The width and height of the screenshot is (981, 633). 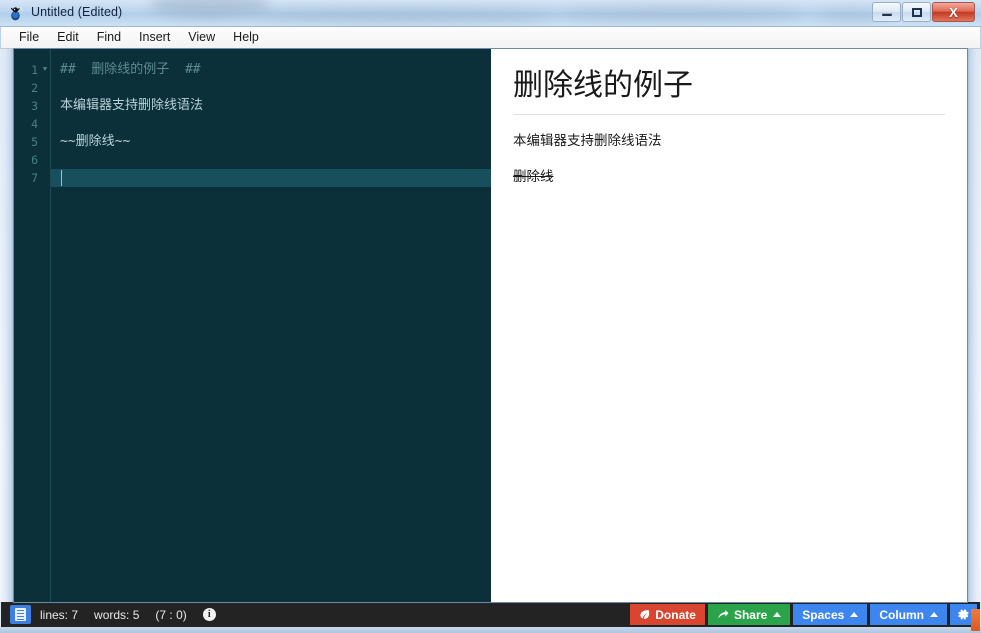 I want to click on window-title: Untitled (Edited), so click(x=77, y=12).